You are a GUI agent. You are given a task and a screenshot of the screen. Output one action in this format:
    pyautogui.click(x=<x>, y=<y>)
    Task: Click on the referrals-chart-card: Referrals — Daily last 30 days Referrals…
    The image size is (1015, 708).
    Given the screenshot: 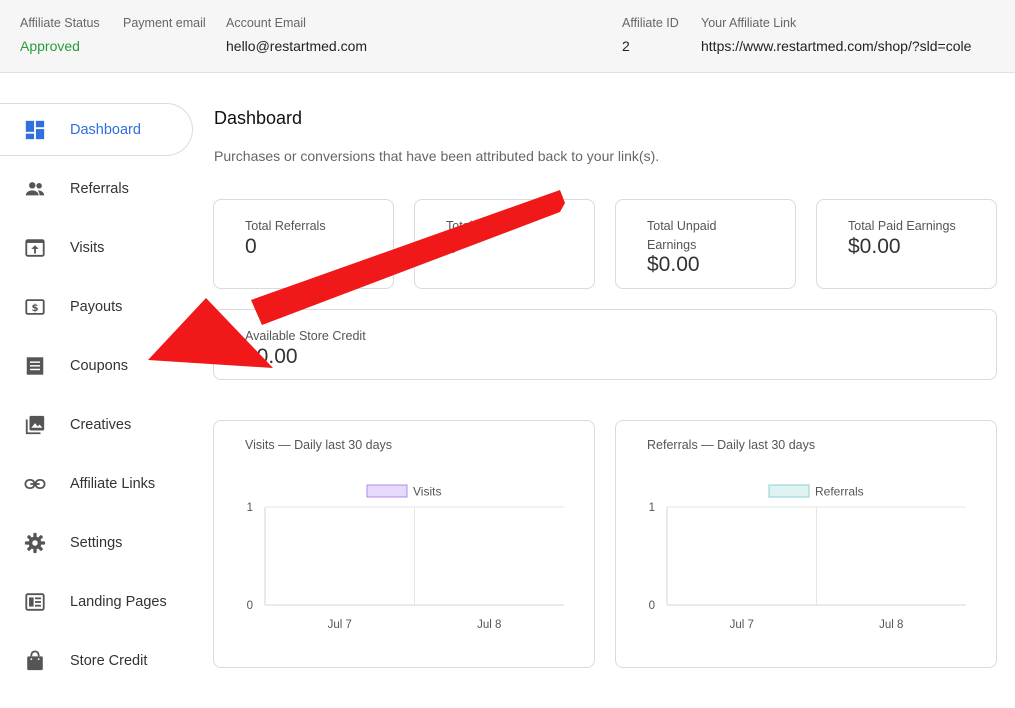 What is the action you would take?
    pyautogui.click(x=806, y=544)
    